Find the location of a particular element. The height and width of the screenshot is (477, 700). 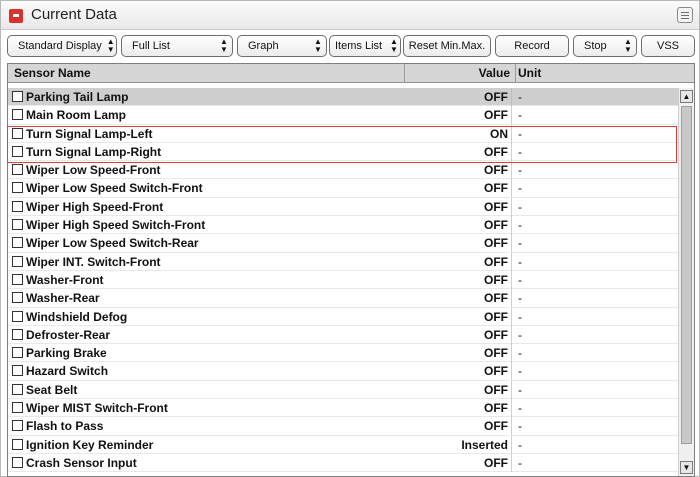

table-row: Washer-Front OFF - is located at coordinates (343, 280).